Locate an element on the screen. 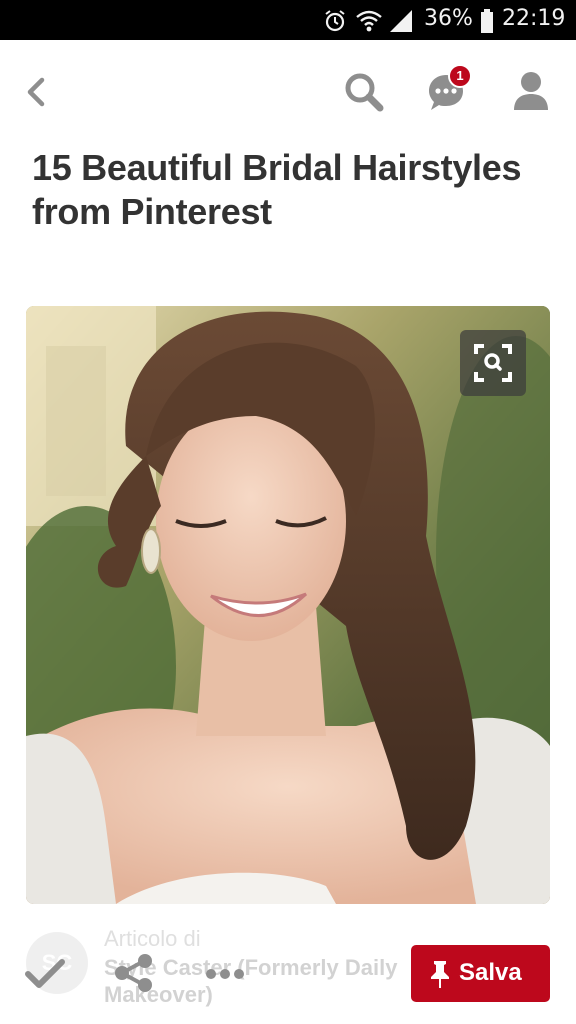  battery-icon is located at coordinates (487, 21).